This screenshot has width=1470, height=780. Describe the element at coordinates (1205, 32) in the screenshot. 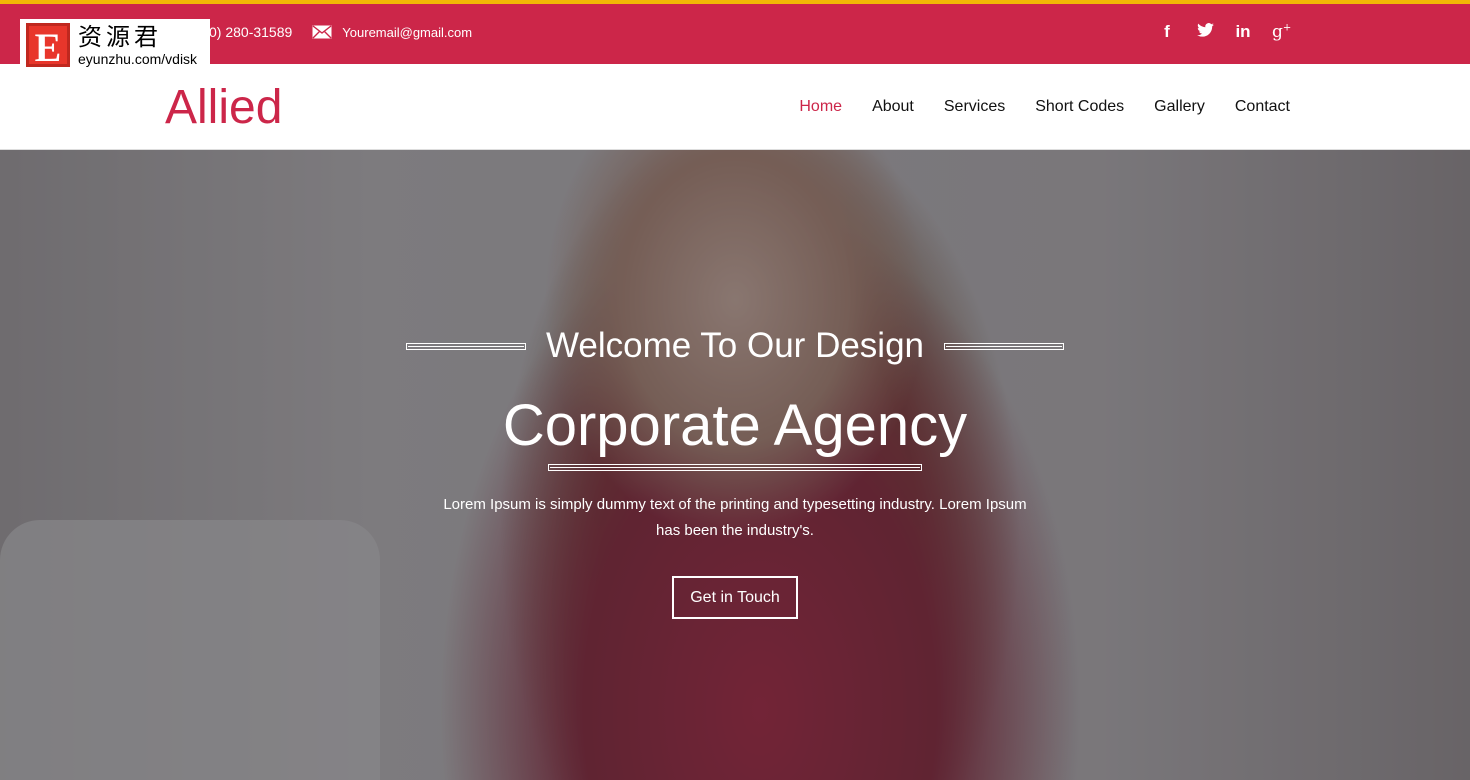

I see `twitter-icon` at that location.